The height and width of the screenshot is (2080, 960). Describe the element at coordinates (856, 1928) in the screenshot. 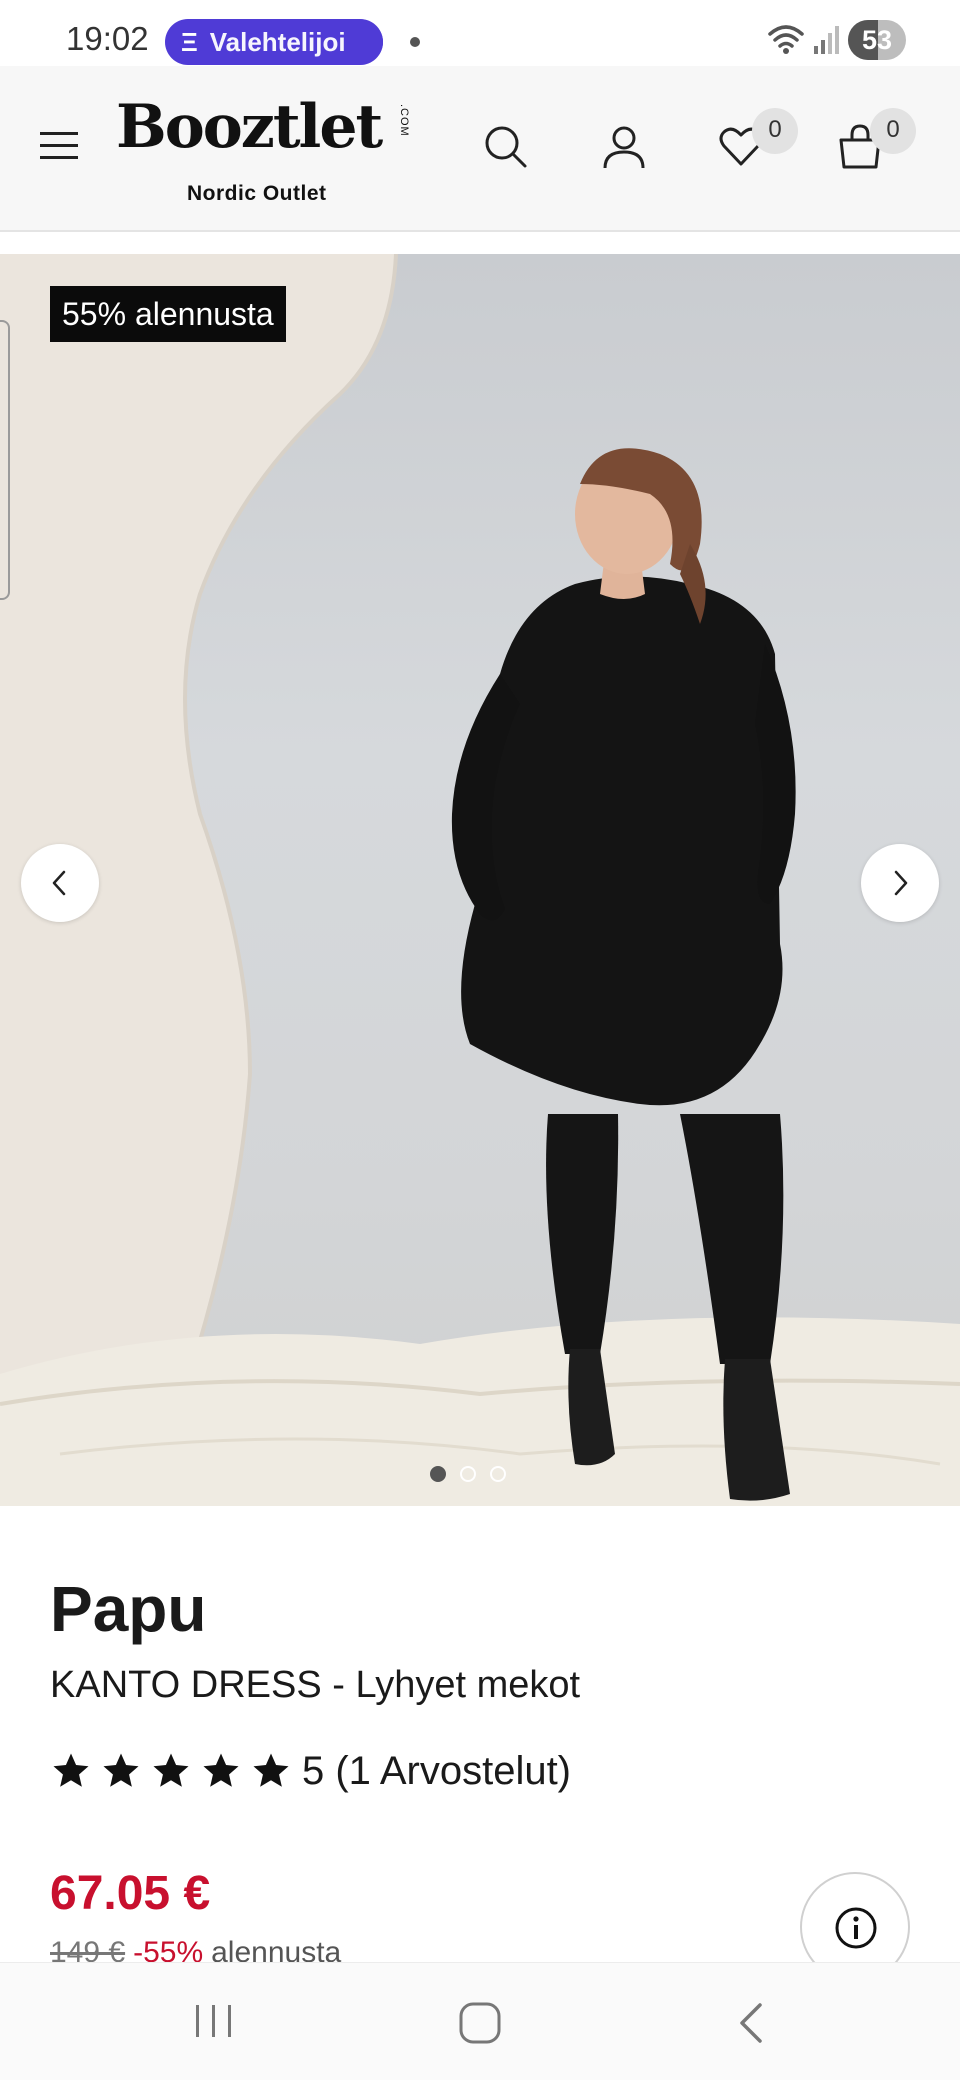

I see `info-icon` at that location.